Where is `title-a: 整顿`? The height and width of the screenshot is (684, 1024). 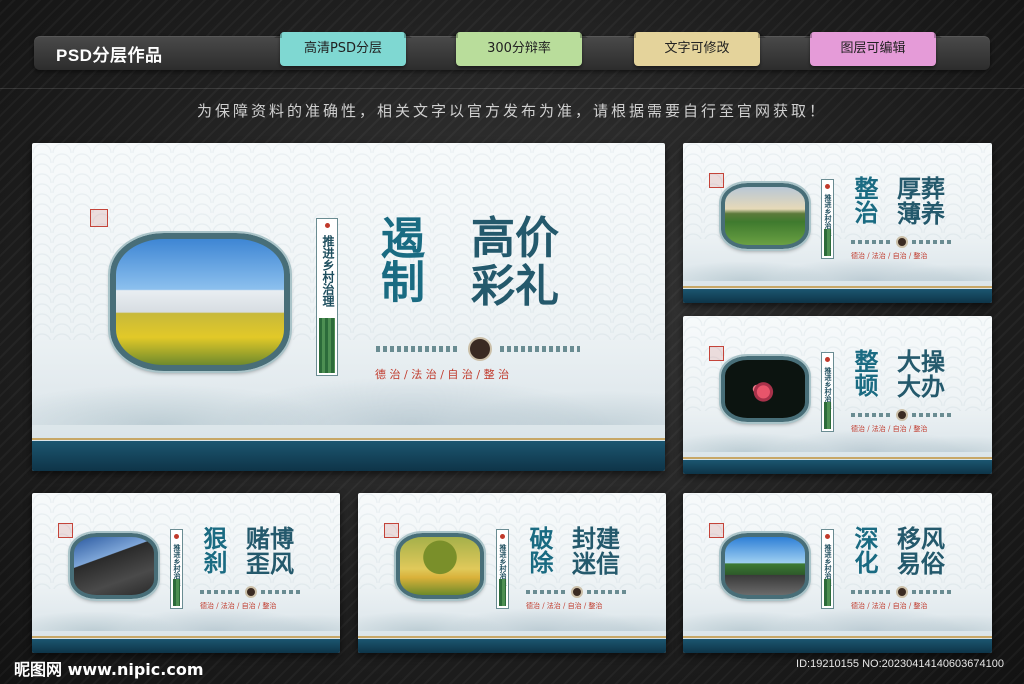 title-a: 整顿 is located at coordinates (864, 373).